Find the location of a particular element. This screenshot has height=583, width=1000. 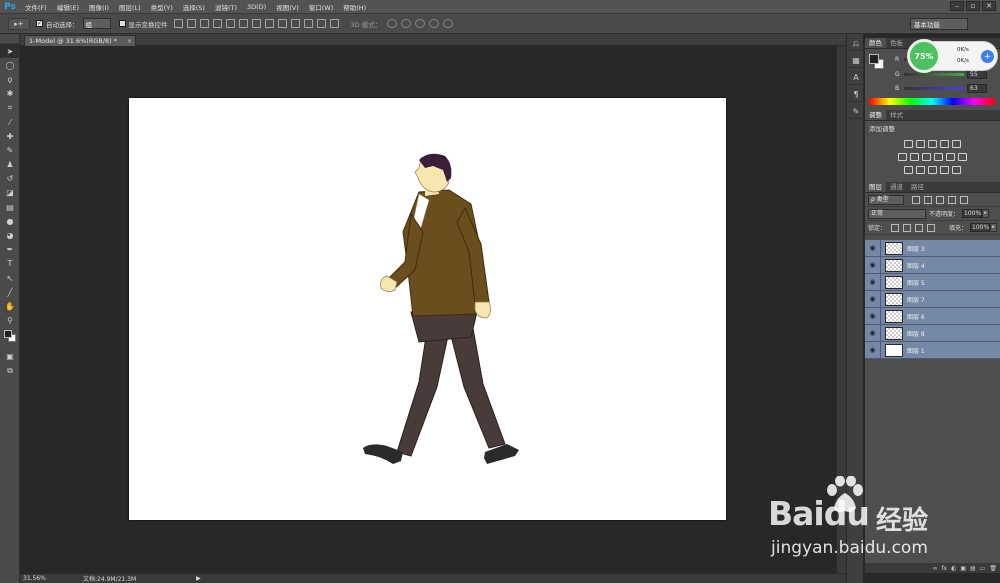

menu-edit: 编辑(E) is located at coordinates (68, 7).